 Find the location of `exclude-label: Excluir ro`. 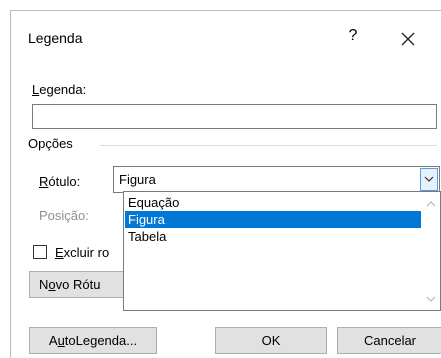

exclude-label: Excluir ro is located at coordinates (82, 252).